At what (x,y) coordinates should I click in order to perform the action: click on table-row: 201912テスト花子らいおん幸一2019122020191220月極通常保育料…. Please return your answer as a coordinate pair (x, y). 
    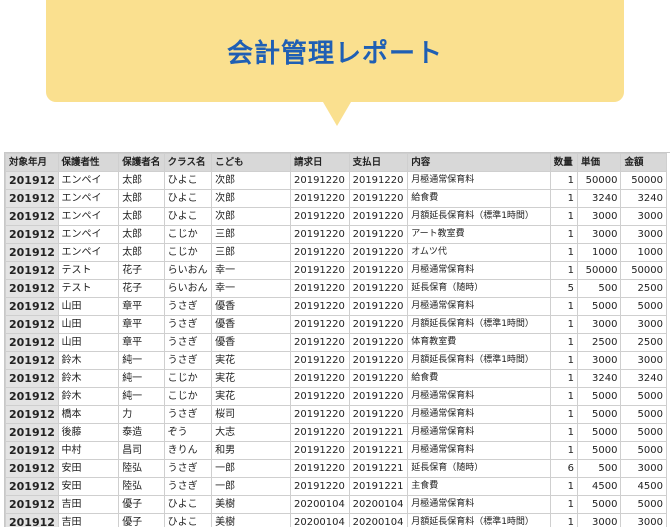
    Looking at the image, I should click on (336, 271).